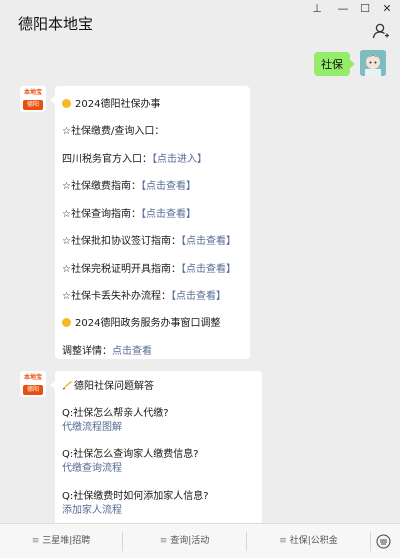  What do you see at coordinates (130, 454) in the screenshot?
I see `question-text: Q:社保怎么查询家人缴费信息?` at bounding box center [130, 454].